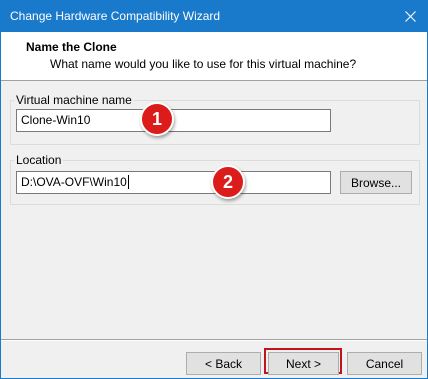 Image resolution: width=428 pixels, height=379 pixels. What do you see at coordinates (384, 363) in the screenshot?
I see `cancel-button: Cancel` at bounding box center [384, 363].